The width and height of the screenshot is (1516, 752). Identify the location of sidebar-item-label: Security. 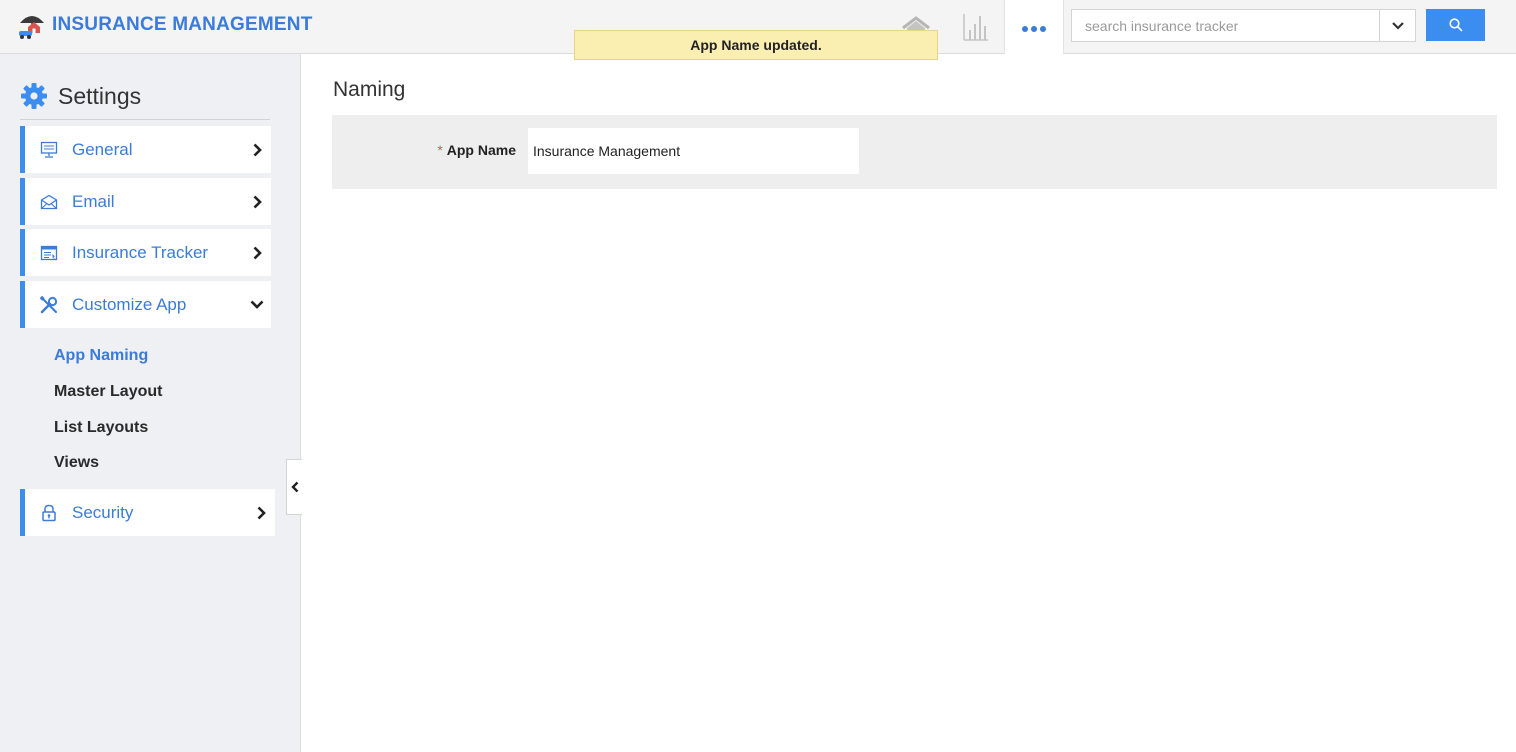
(103, 512).